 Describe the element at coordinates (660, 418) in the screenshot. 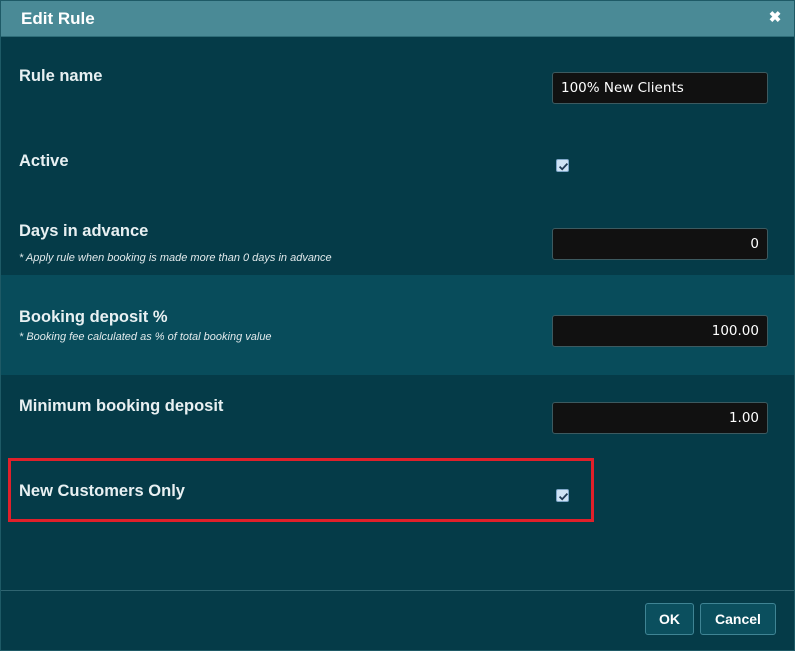

I see `minimum-deposit-input` at that location.